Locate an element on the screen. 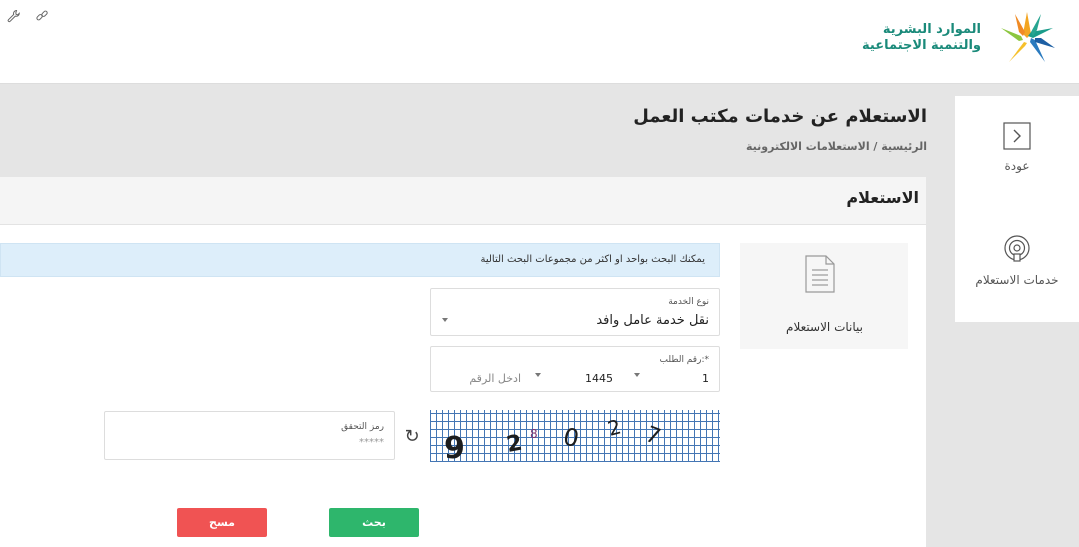 Image resolution: width=1079 pixels, height=547 pixels. clear-button: مسح is located at coordinates (222, 522).